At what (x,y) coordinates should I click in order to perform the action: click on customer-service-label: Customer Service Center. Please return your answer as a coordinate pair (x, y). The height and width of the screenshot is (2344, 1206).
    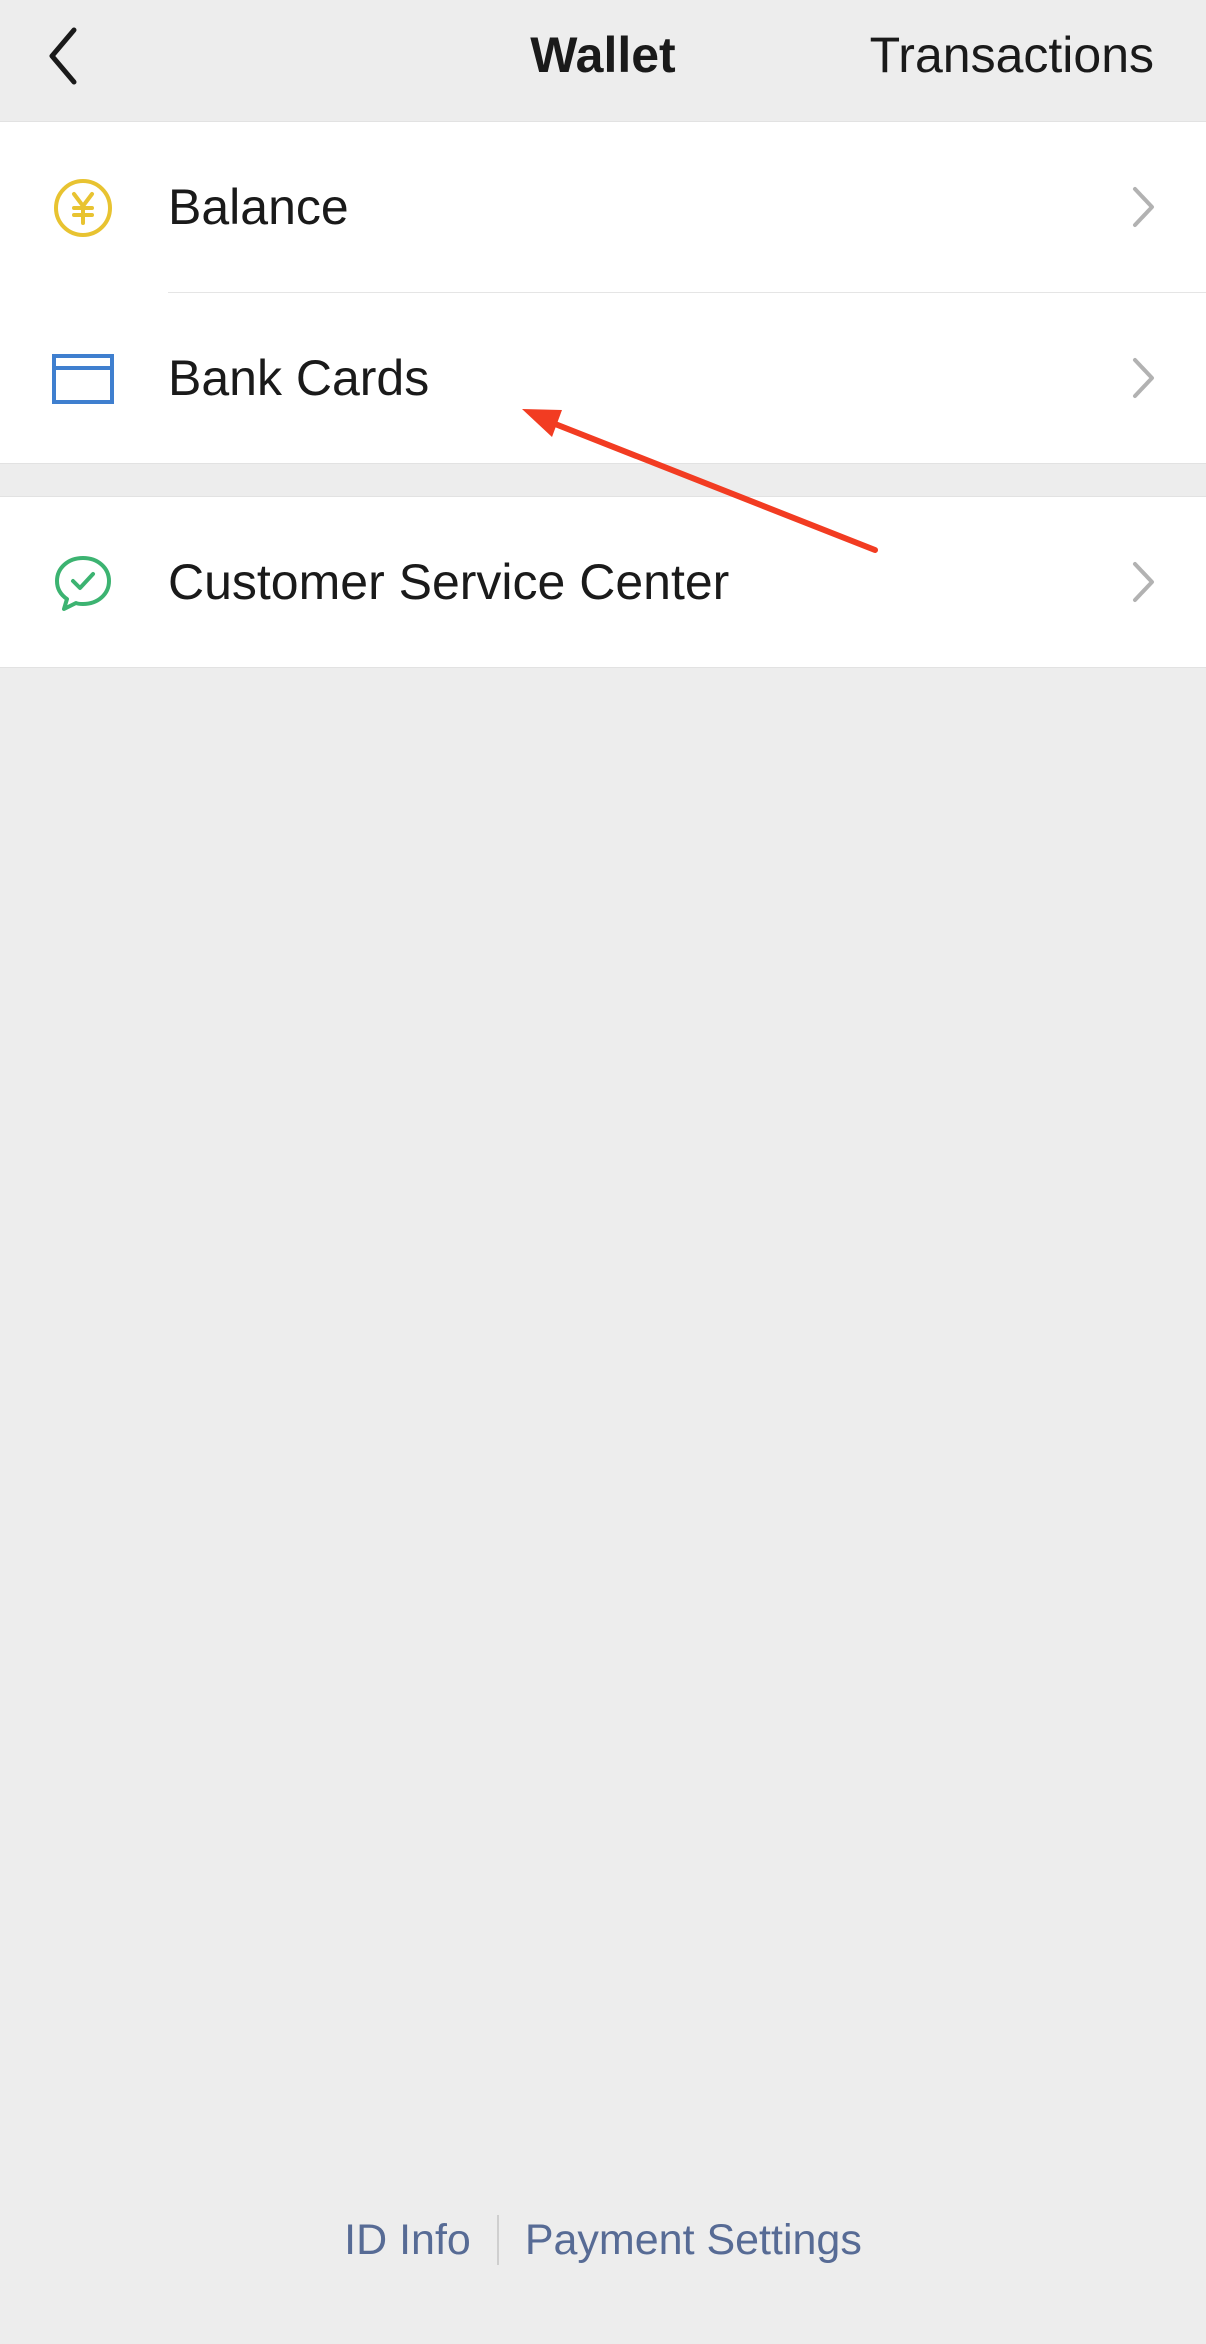
    Looking at the image, I should click on (449, 582).